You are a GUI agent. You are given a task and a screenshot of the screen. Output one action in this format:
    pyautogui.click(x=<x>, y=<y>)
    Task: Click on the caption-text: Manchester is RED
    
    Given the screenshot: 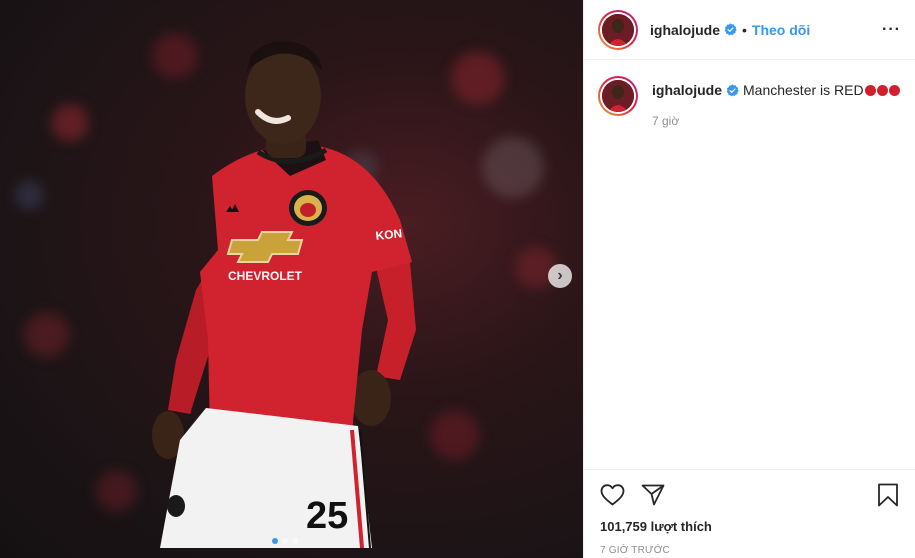 What is the action you would take?
    pyautogui.click(x=803, y=90)
    